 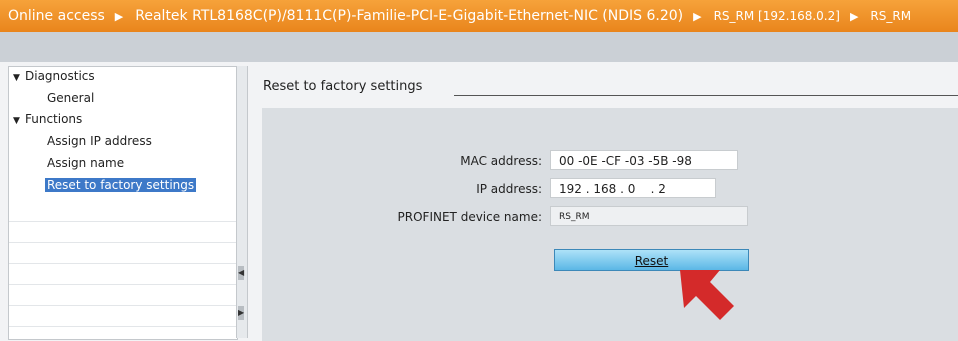 What do you see at coordinates (343, 86) in the screenshot?
I see `panel-title: Reset to factory settings` at bounding box center [343, 86].